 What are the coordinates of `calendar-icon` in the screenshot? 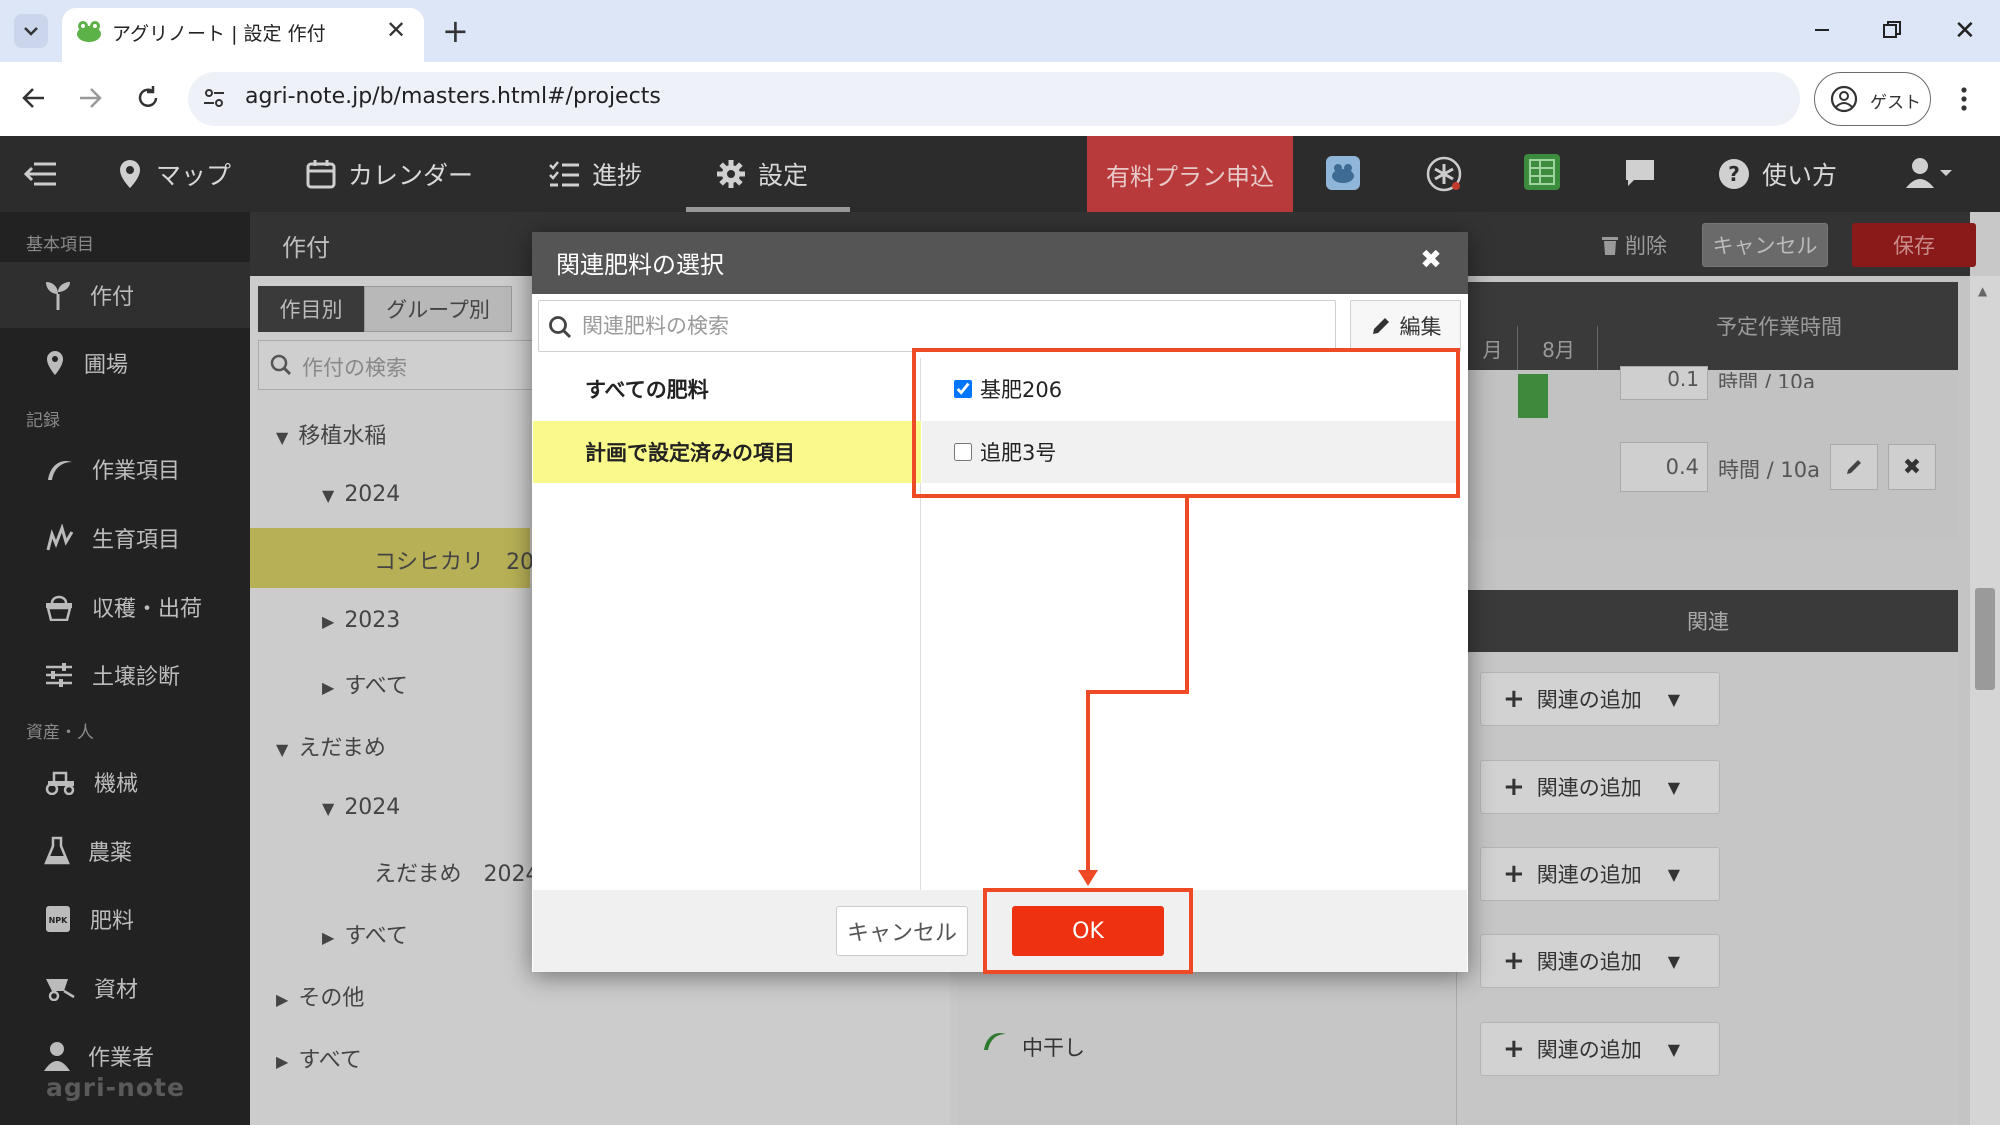 It's located at (321, 174).